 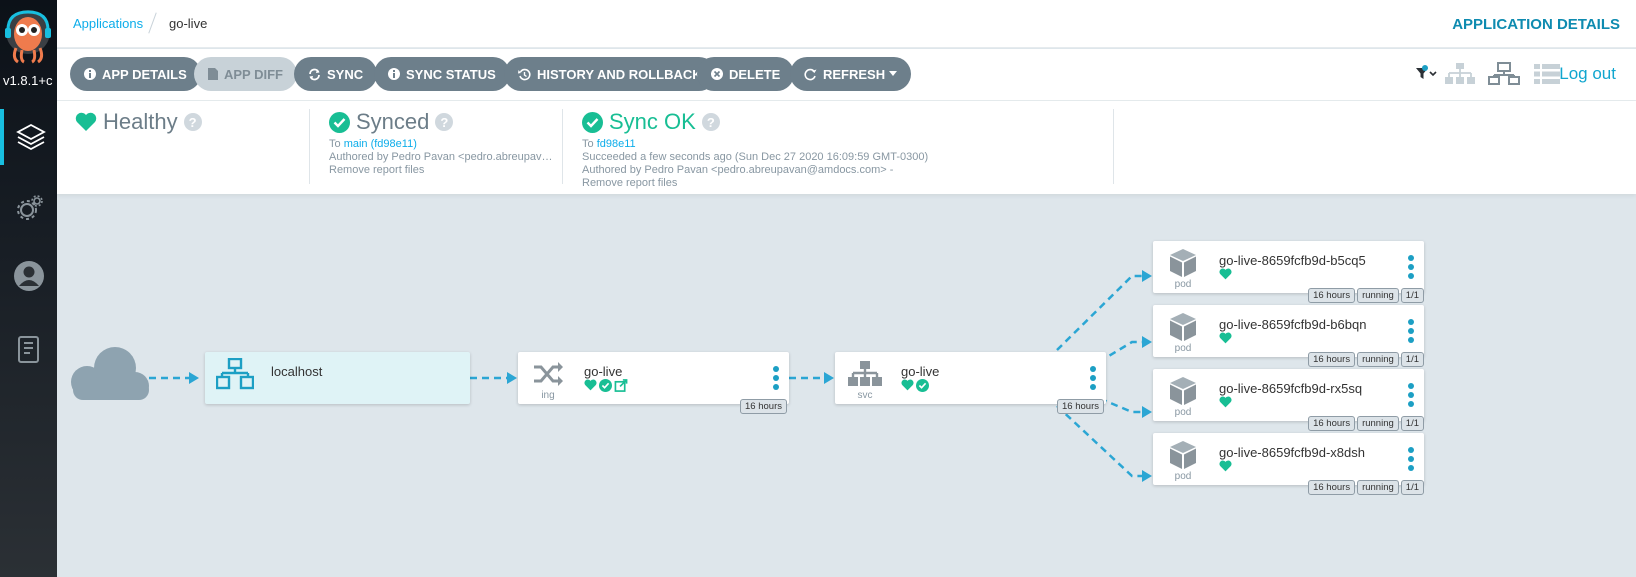 What do you see at coordinates (297, 371) in the screenshot?
I see `host-name: localhost` at bounding box center [297, 371].